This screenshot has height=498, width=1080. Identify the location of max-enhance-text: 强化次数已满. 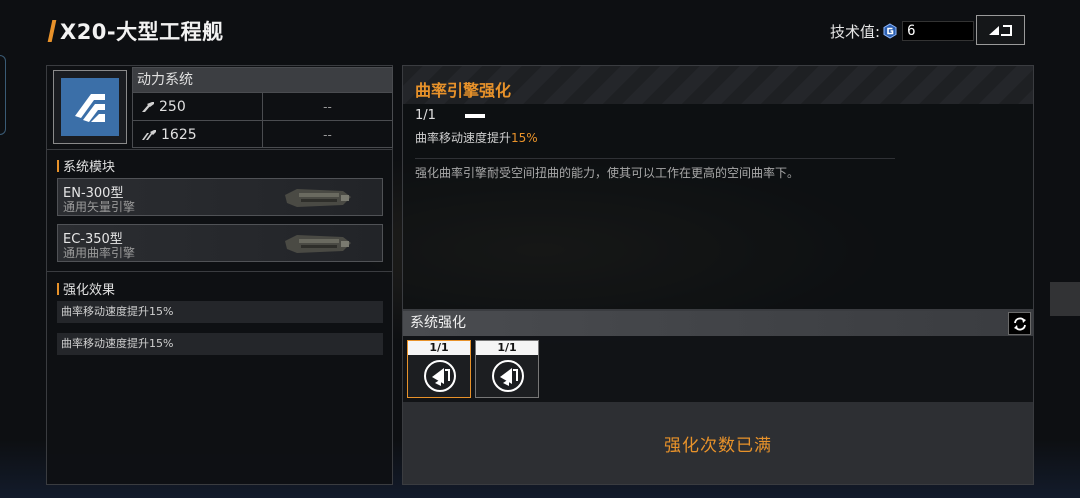
(718, 445).